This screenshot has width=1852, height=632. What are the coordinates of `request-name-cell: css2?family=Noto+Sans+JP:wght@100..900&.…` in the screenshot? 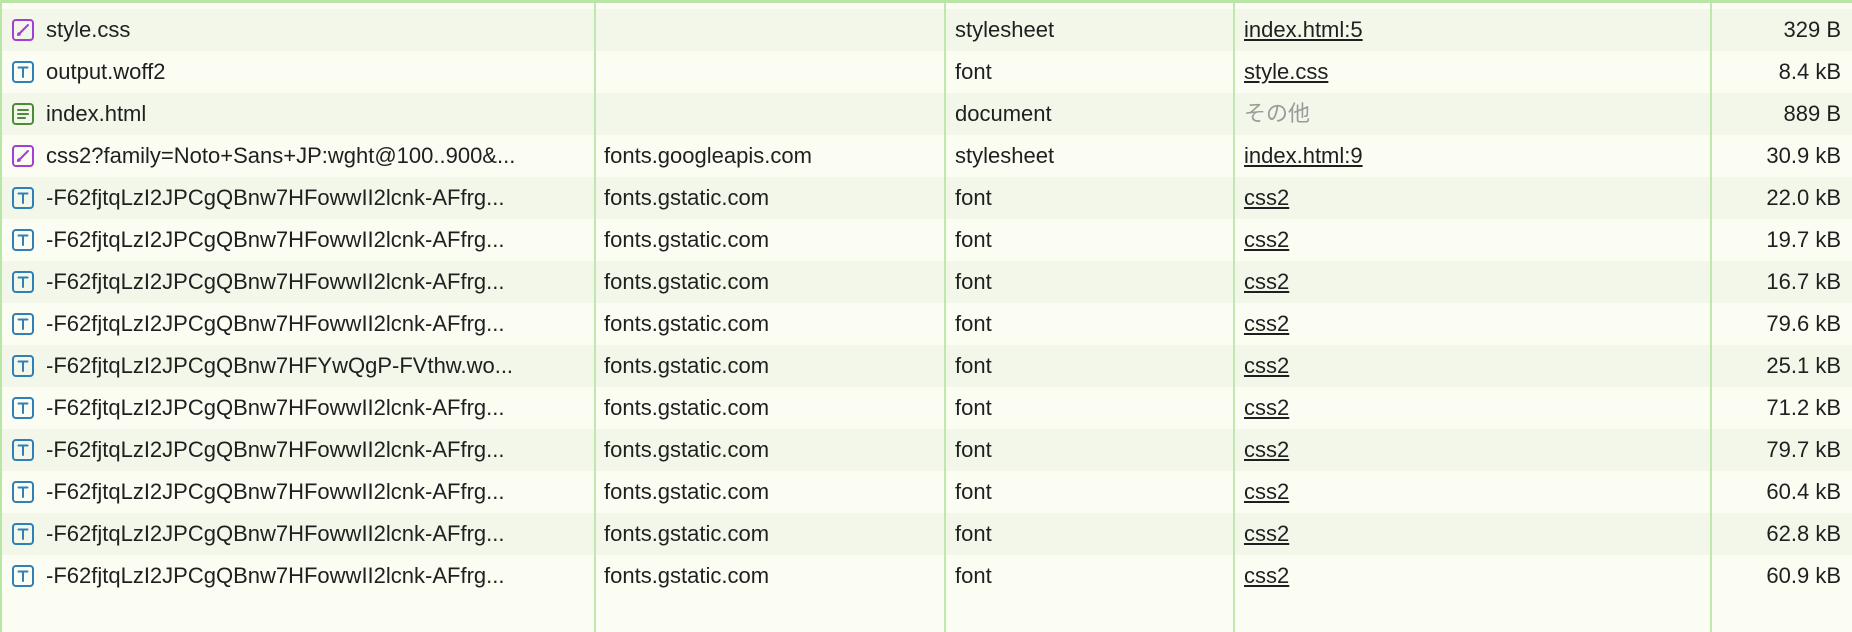 It's located at (302, 156).